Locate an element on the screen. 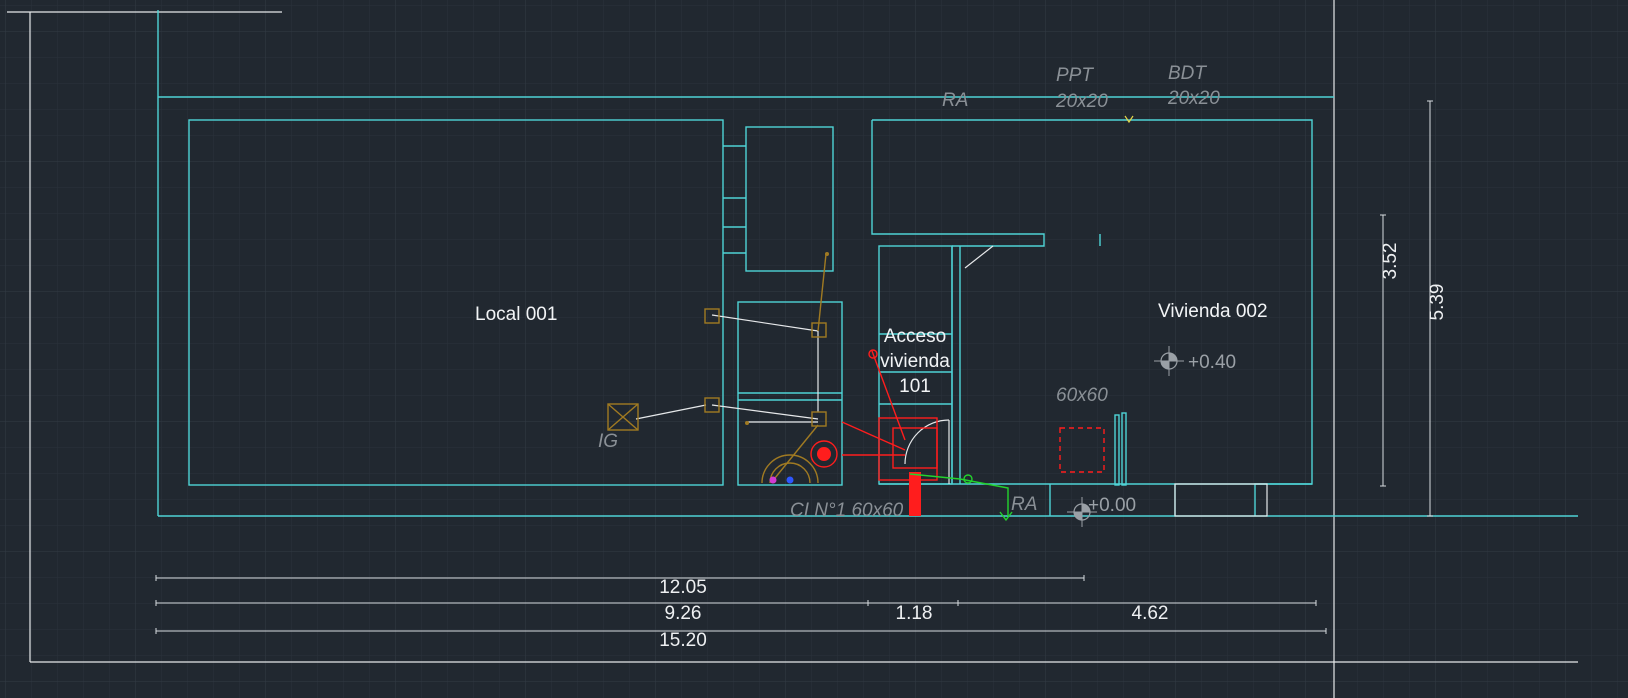 The height and width of the screenshot is (698, 1628). dimension-5-39: 5.39 is located at coordinates (1437, 302).